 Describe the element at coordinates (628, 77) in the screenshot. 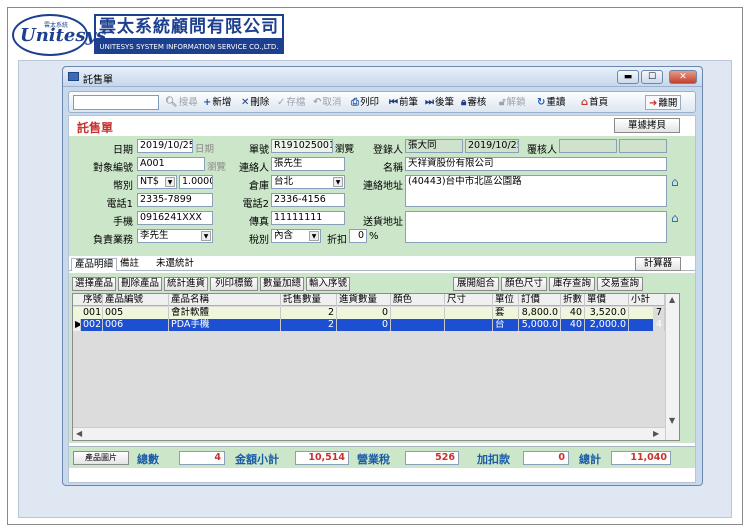

I see `minimize-button: ▬` at that location.